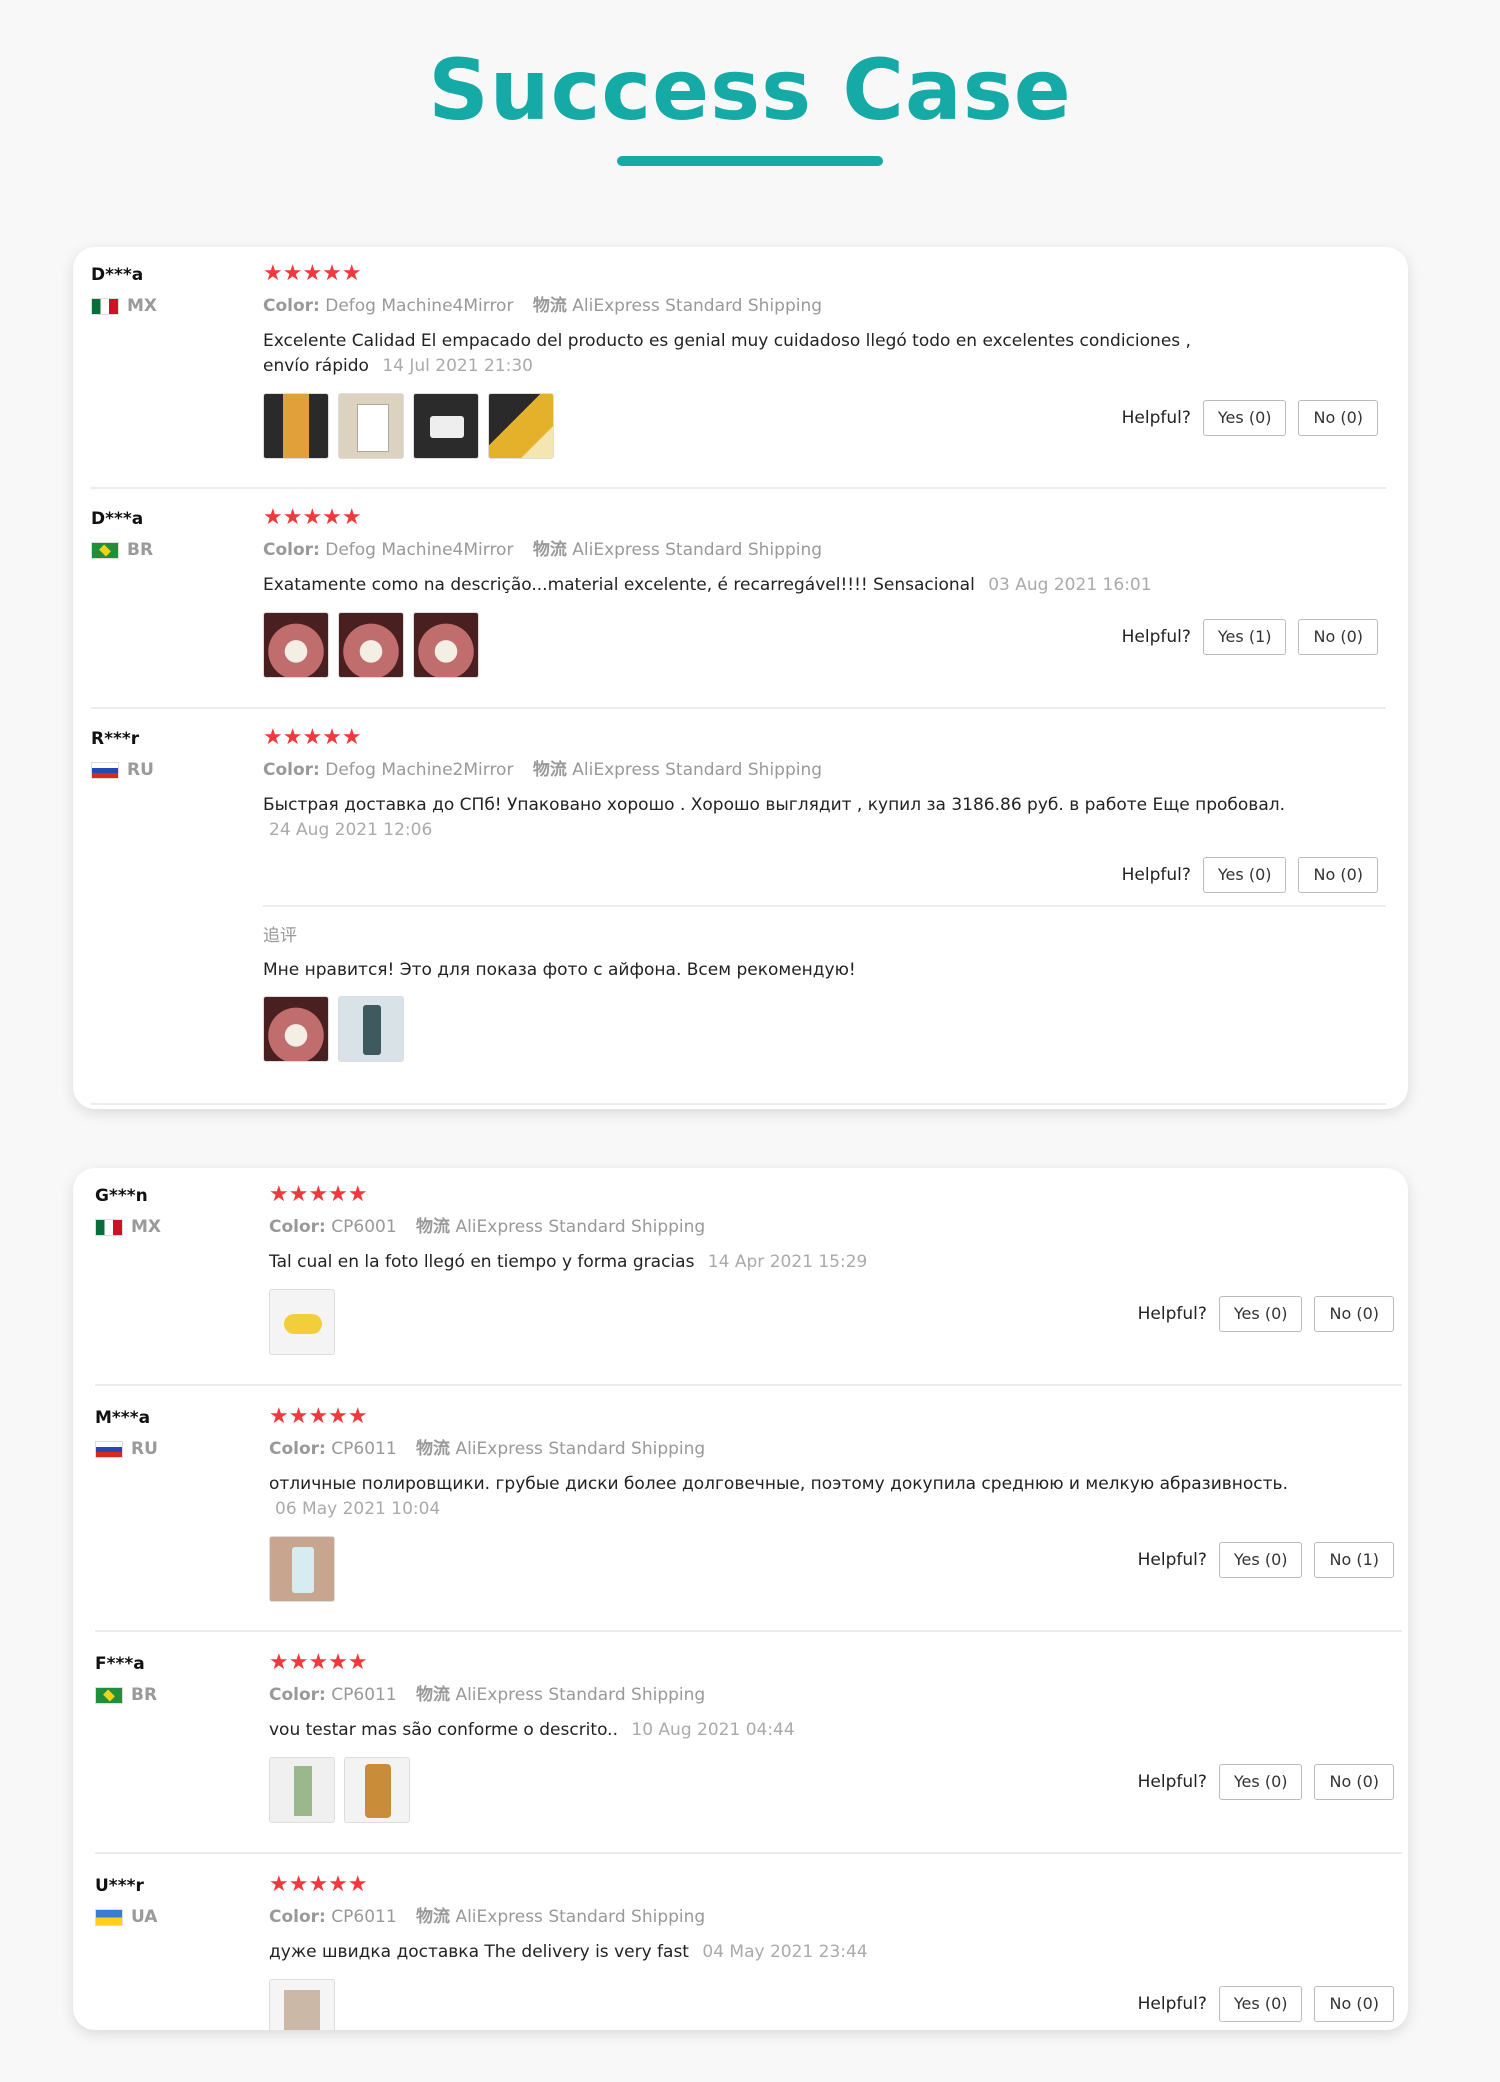 This screenshot has width=1500, height=2082. What do you see at coordinates (457, 366) in the screenshot?
I see `review-date: 14 Jul 2021 21:30` at bounding box center [457, 366].